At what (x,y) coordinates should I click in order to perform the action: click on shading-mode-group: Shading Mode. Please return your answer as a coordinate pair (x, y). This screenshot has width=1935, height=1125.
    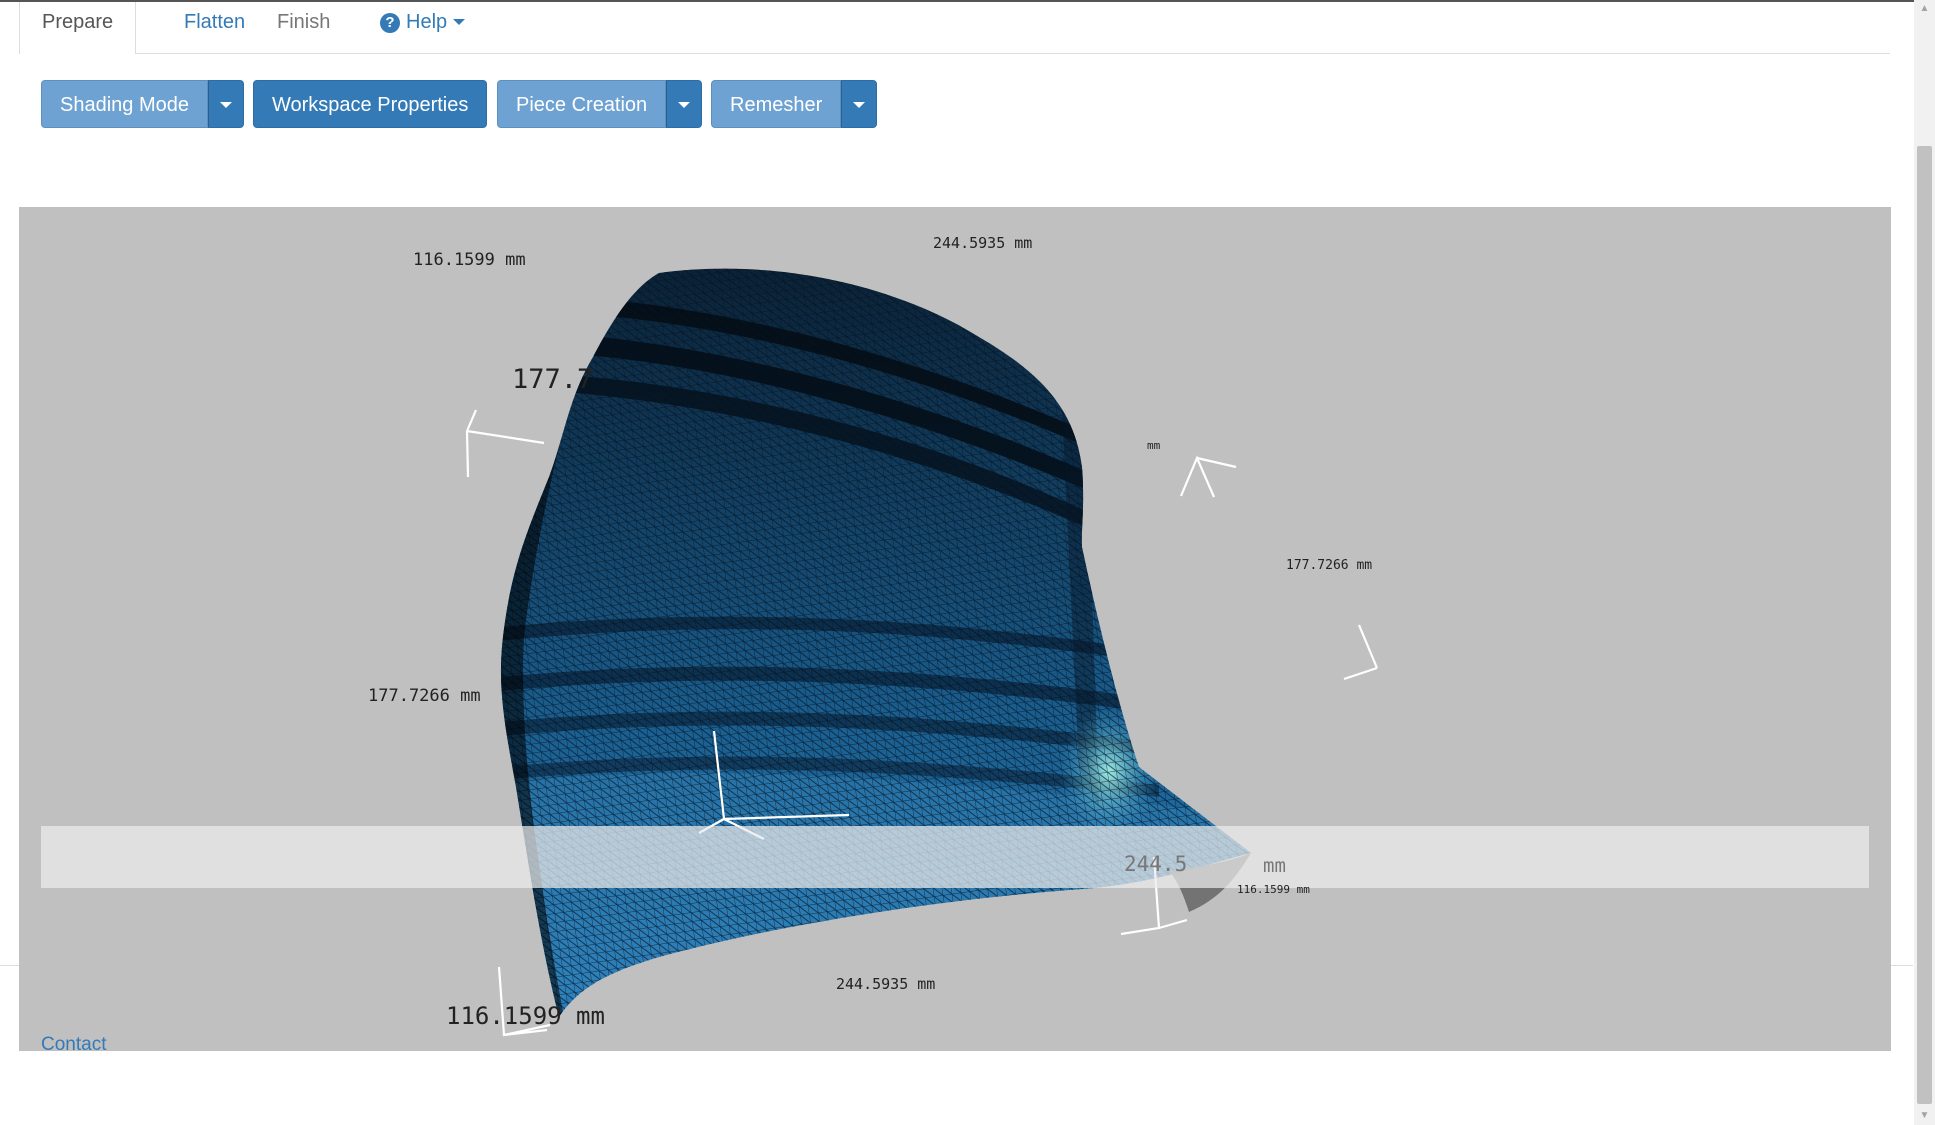
    Looking at the image, I should click on (142, 104).